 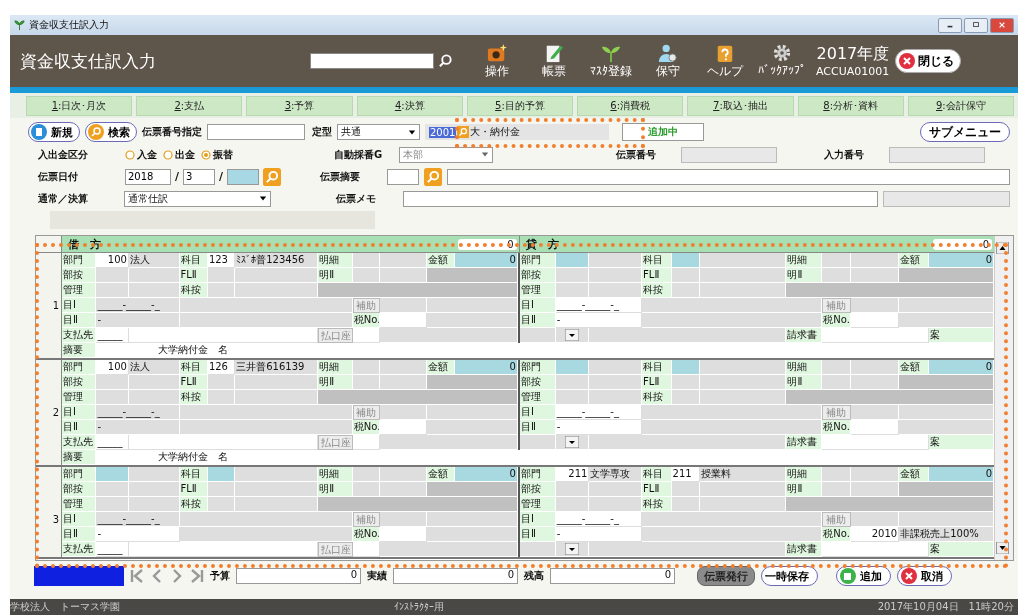 What do you see at coordinates (299, 106) in the screenshot?
I see `menu-tab: 3:予算` at bounding box center [299, 106].